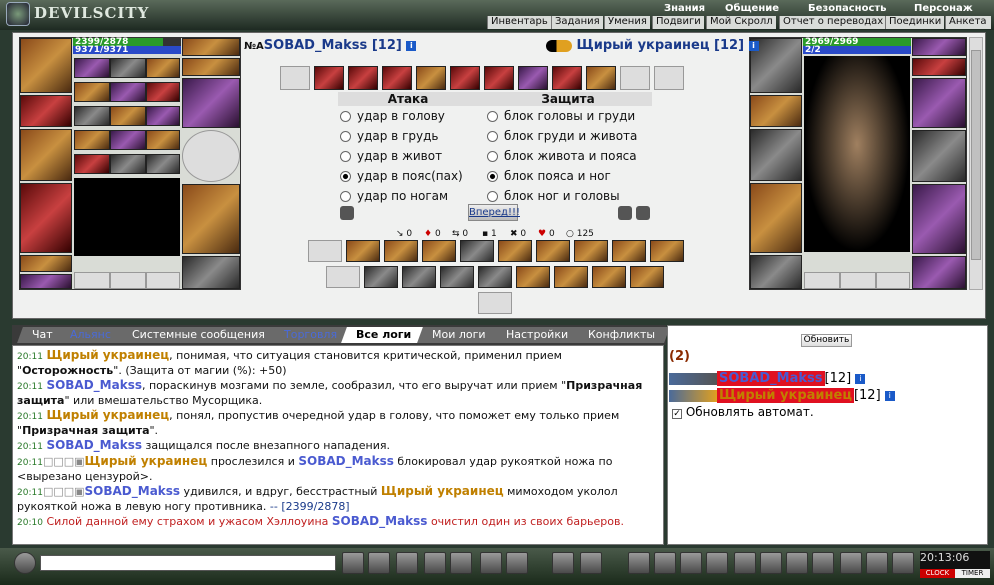 Image resolution: width=994 pixels, height=585 pixels. Describe the element at coordinates (937, 573) in the screenshot. I see `clock-label: CLOCK` at that location.